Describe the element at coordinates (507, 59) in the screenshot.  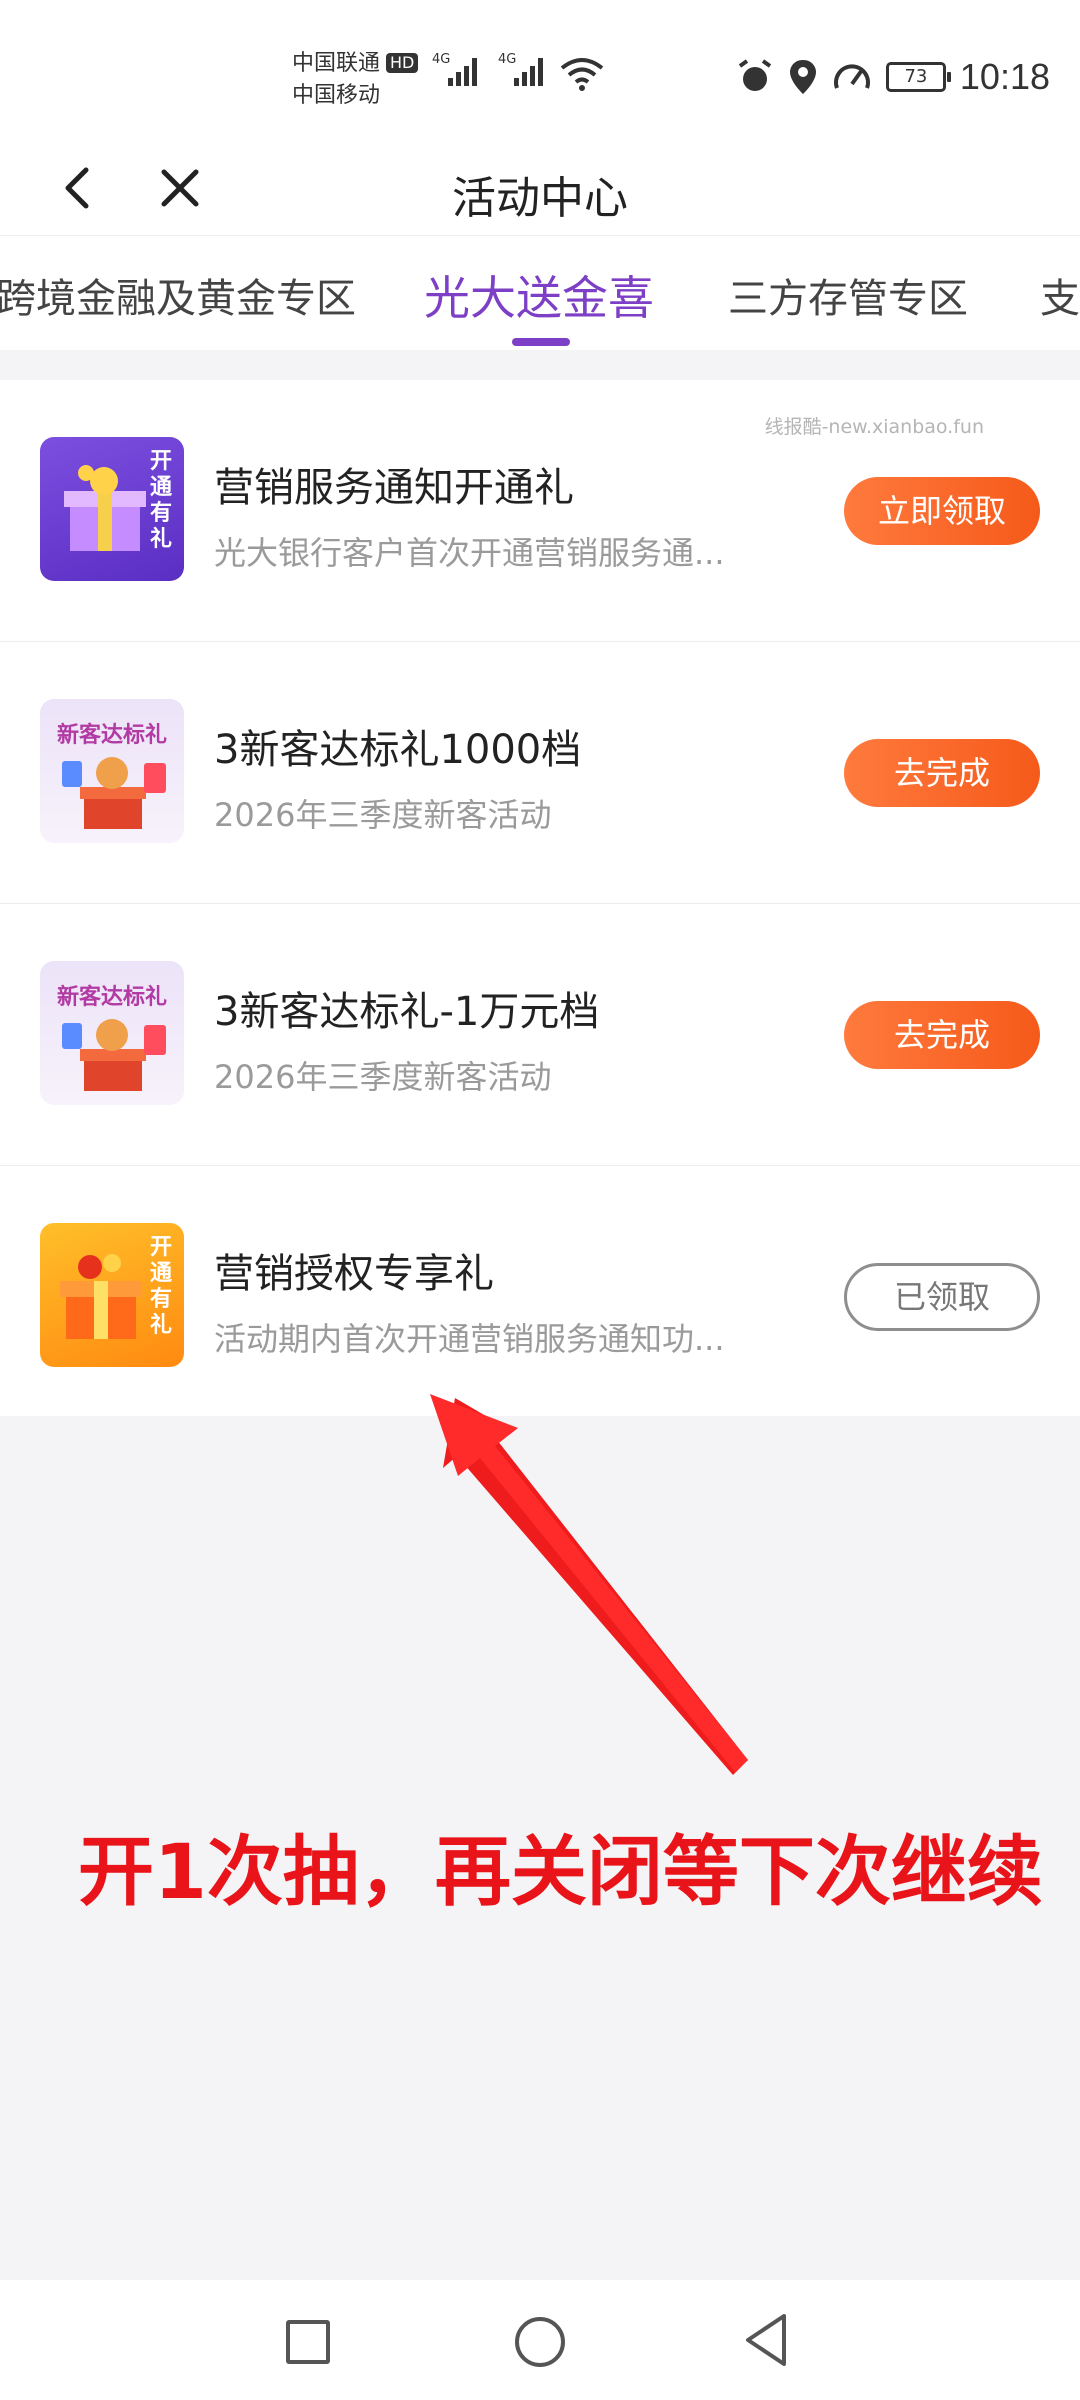
I see `signal-2-label: 4G` at that location.